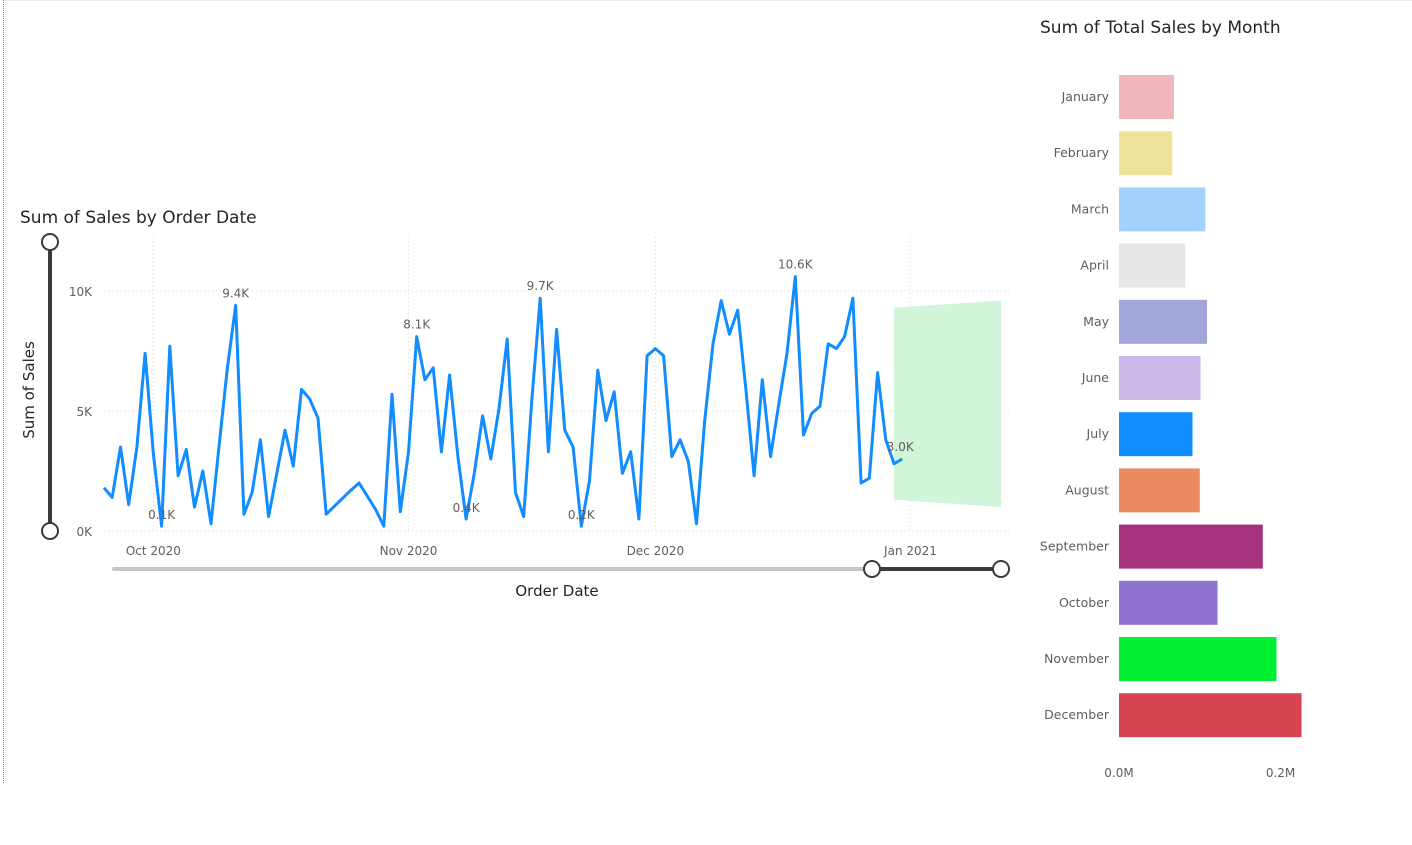  What do you see at coordinates (1098, 433) in the screenshot?
I see `bar-category-label: July` at bounding box center [1098, 433].